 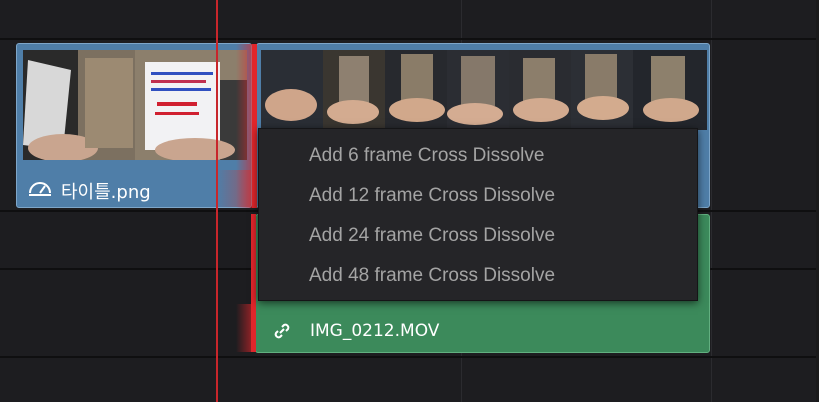 What do you see at coordinates (711, 201) in the screenshot?
I see `timeline-grid-line` at bounding box center [711, 201].